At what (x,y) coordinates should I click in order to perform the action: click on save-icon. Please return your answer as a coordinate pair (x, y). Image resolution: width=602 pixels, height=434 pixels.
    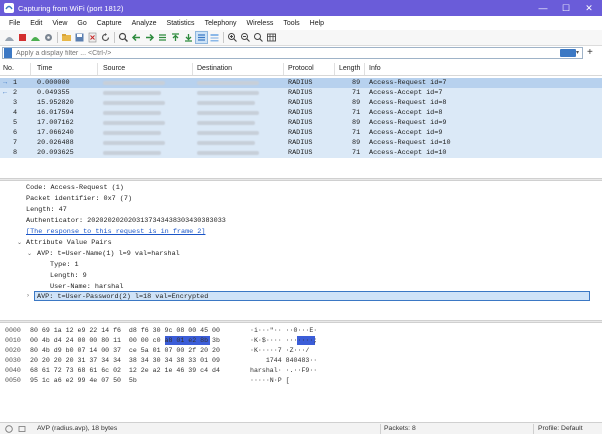
    Looking at the image, I should click on (79, 37).